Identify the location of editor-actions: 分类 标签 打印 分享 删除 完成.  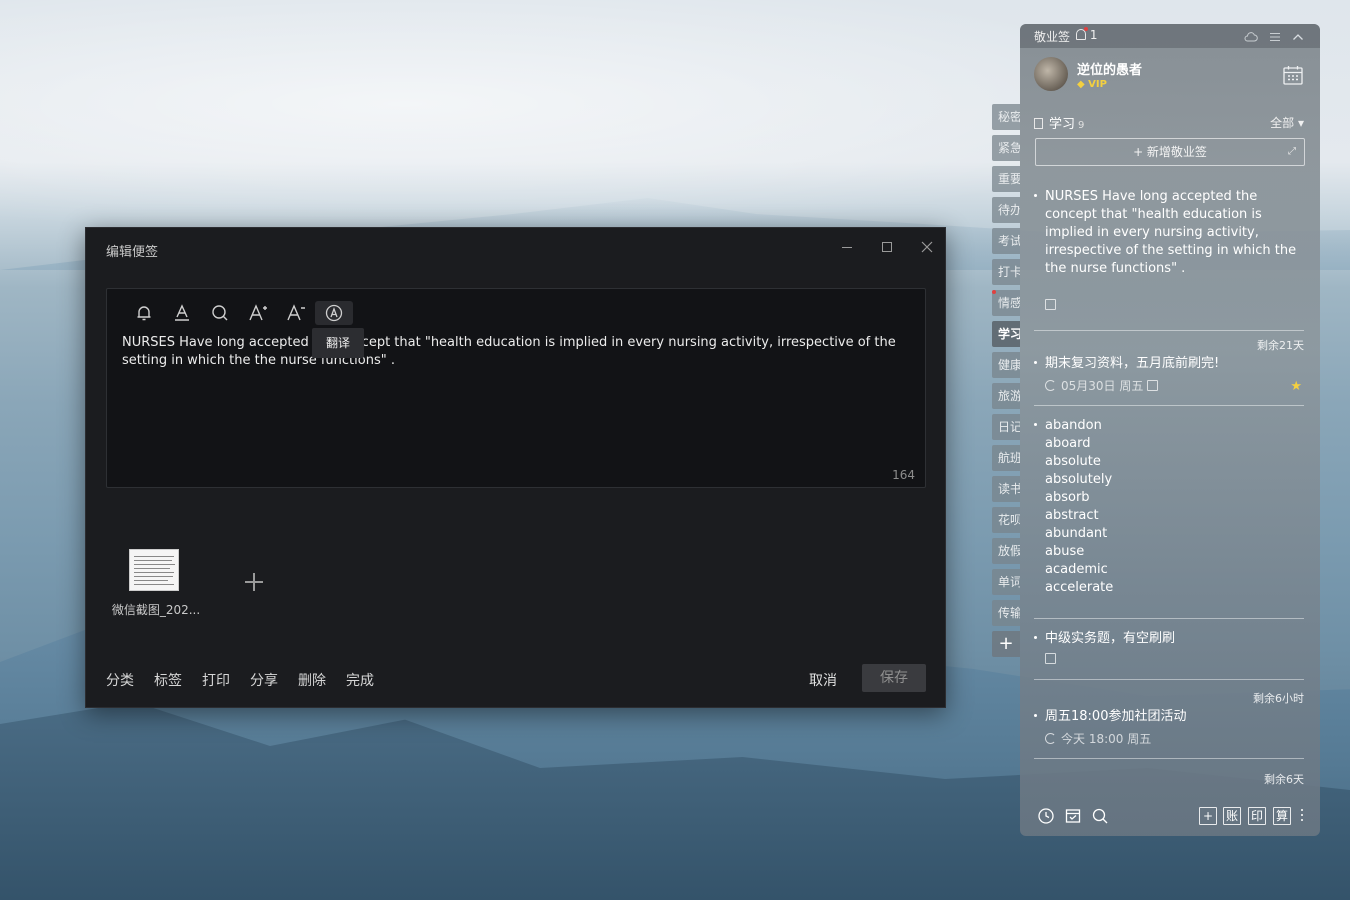
(250, 680).